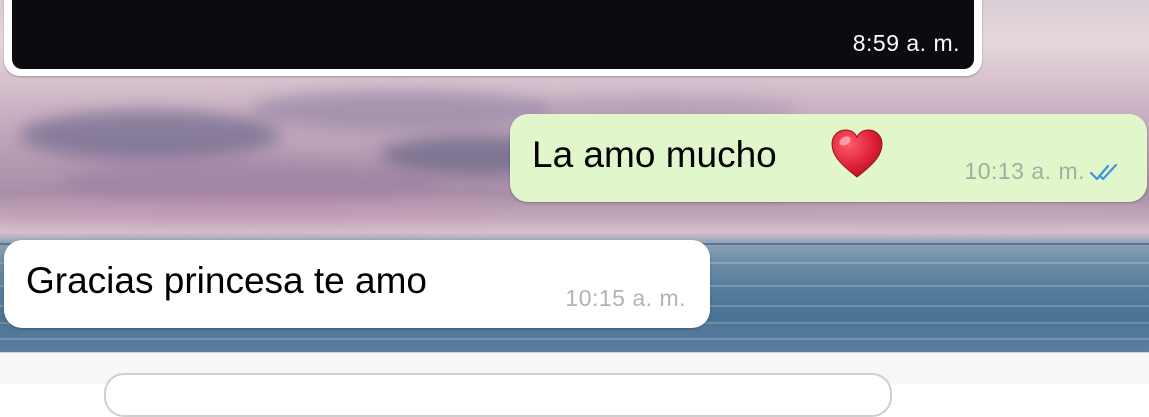 This screenshot has width=1149, height=417. Describe the element at coordinates (654, 154) in the screenshot. I see `message-text: La amo mucho` at that location.